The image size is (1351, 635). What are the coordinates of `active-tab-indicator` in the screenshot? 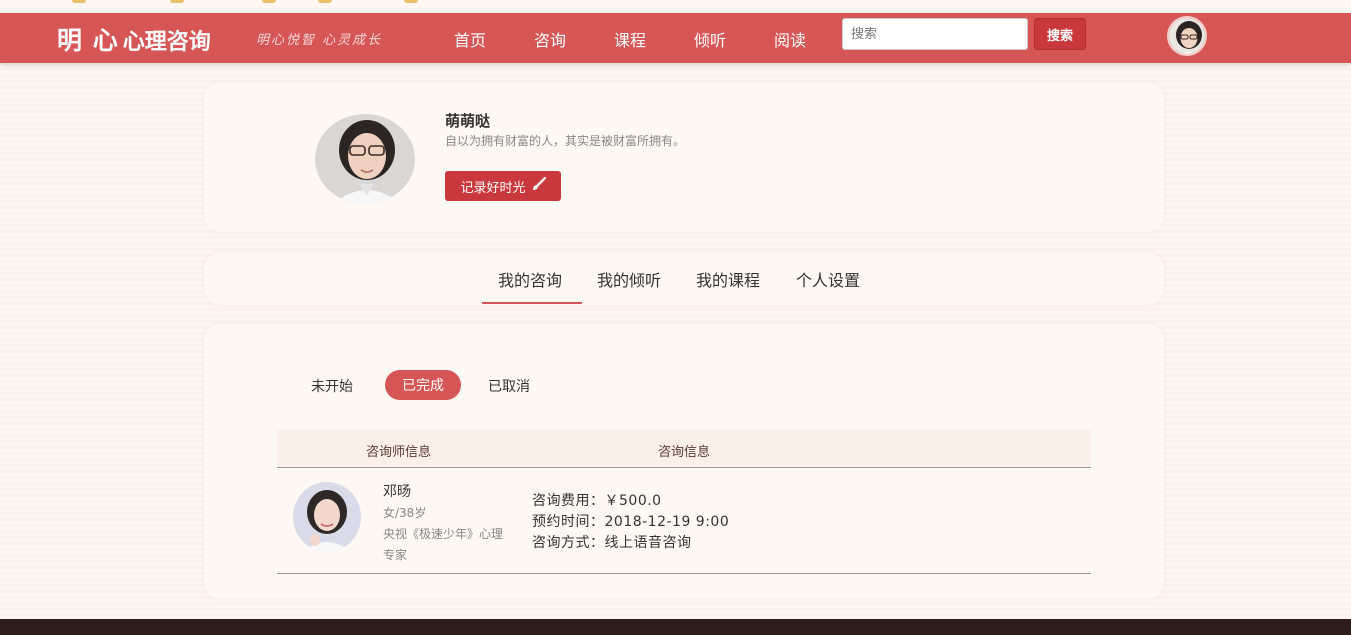 It's located at (532, 303).